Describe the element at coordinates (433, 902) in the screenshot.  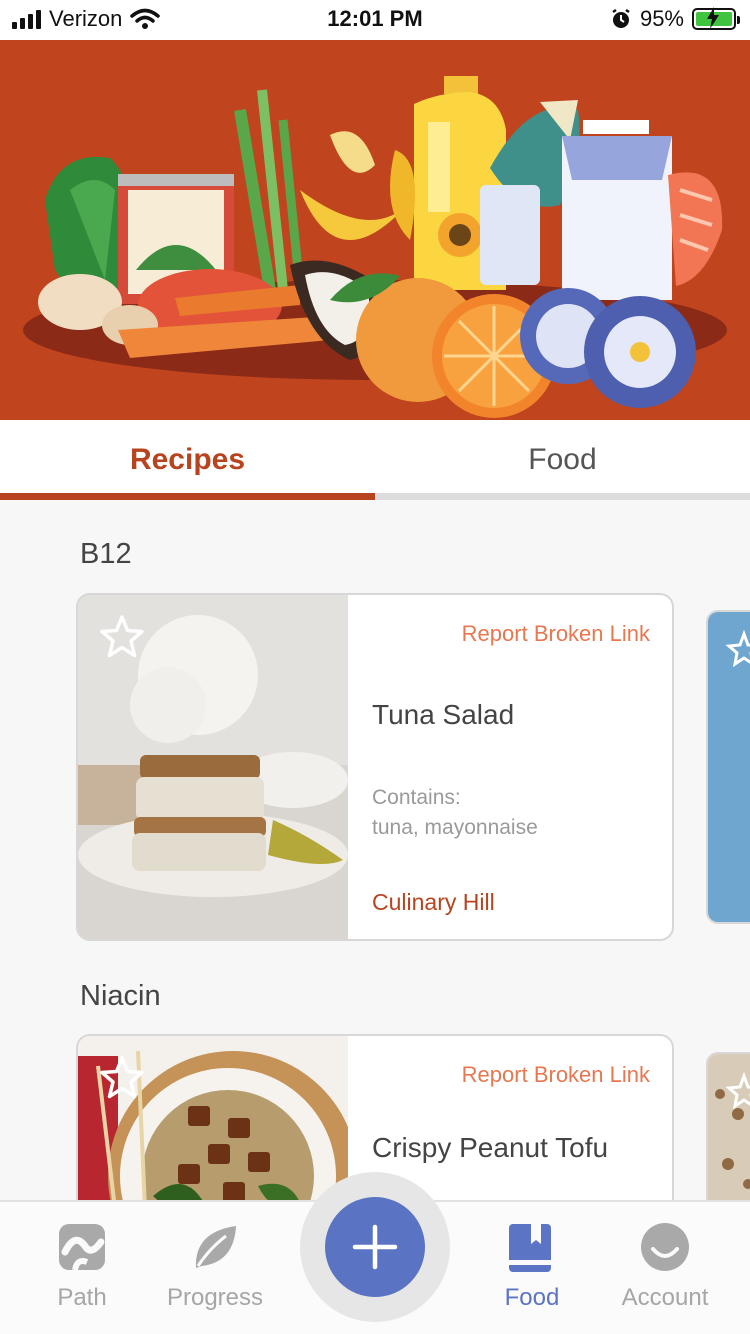
I see `recipe-source-link: Culinary Hill` at that location.